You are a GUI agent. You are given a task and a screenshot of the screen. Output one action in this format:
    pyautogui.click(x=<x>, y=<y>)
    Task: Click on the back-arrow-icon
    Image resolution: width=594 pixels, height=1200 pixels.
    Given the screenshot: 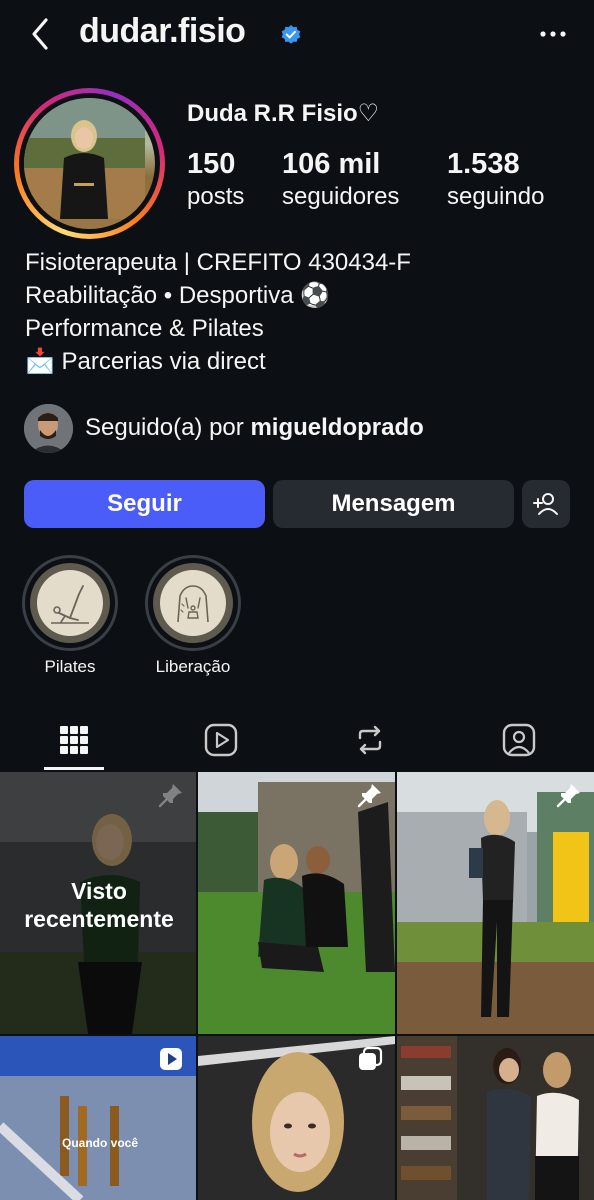 What is the action you would take?
    pyautogui.click(x=41, y=34)
    